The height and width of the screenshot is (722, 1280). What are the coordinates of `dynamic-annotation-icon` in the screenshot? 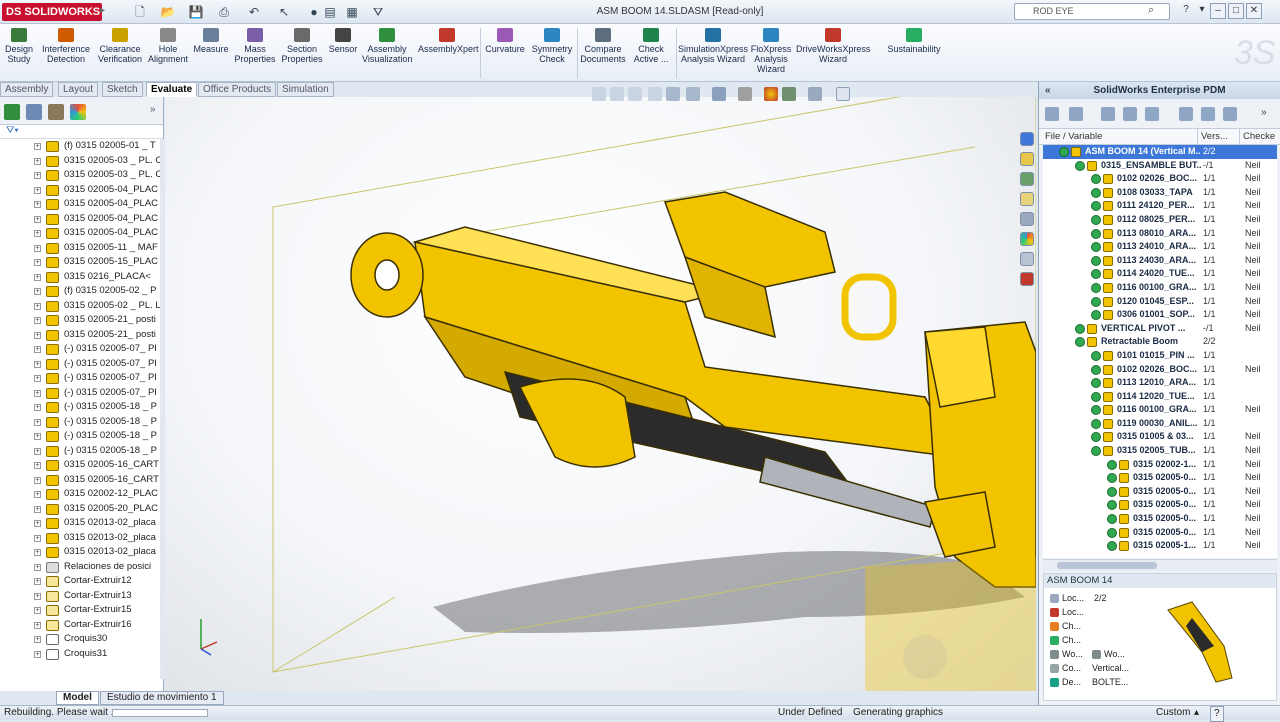 It's located at (673, 94).